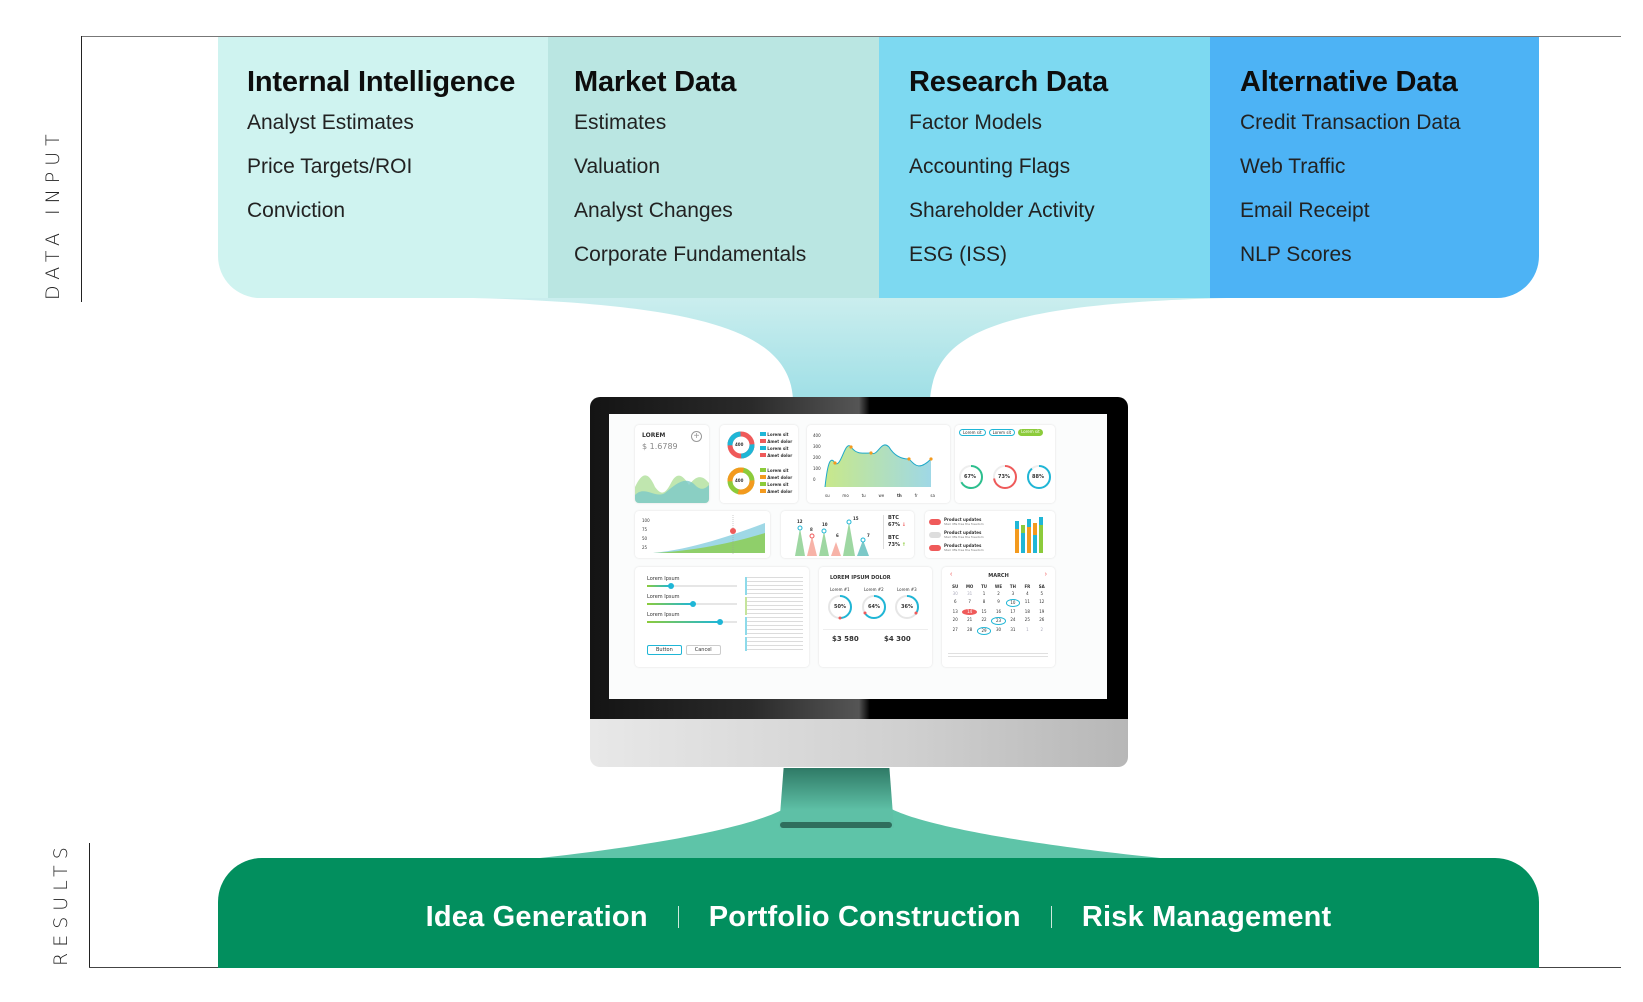 The height and width of the screenshot is (1002, 1643). I want to click on calendar-date: 21, so click(969, 621).